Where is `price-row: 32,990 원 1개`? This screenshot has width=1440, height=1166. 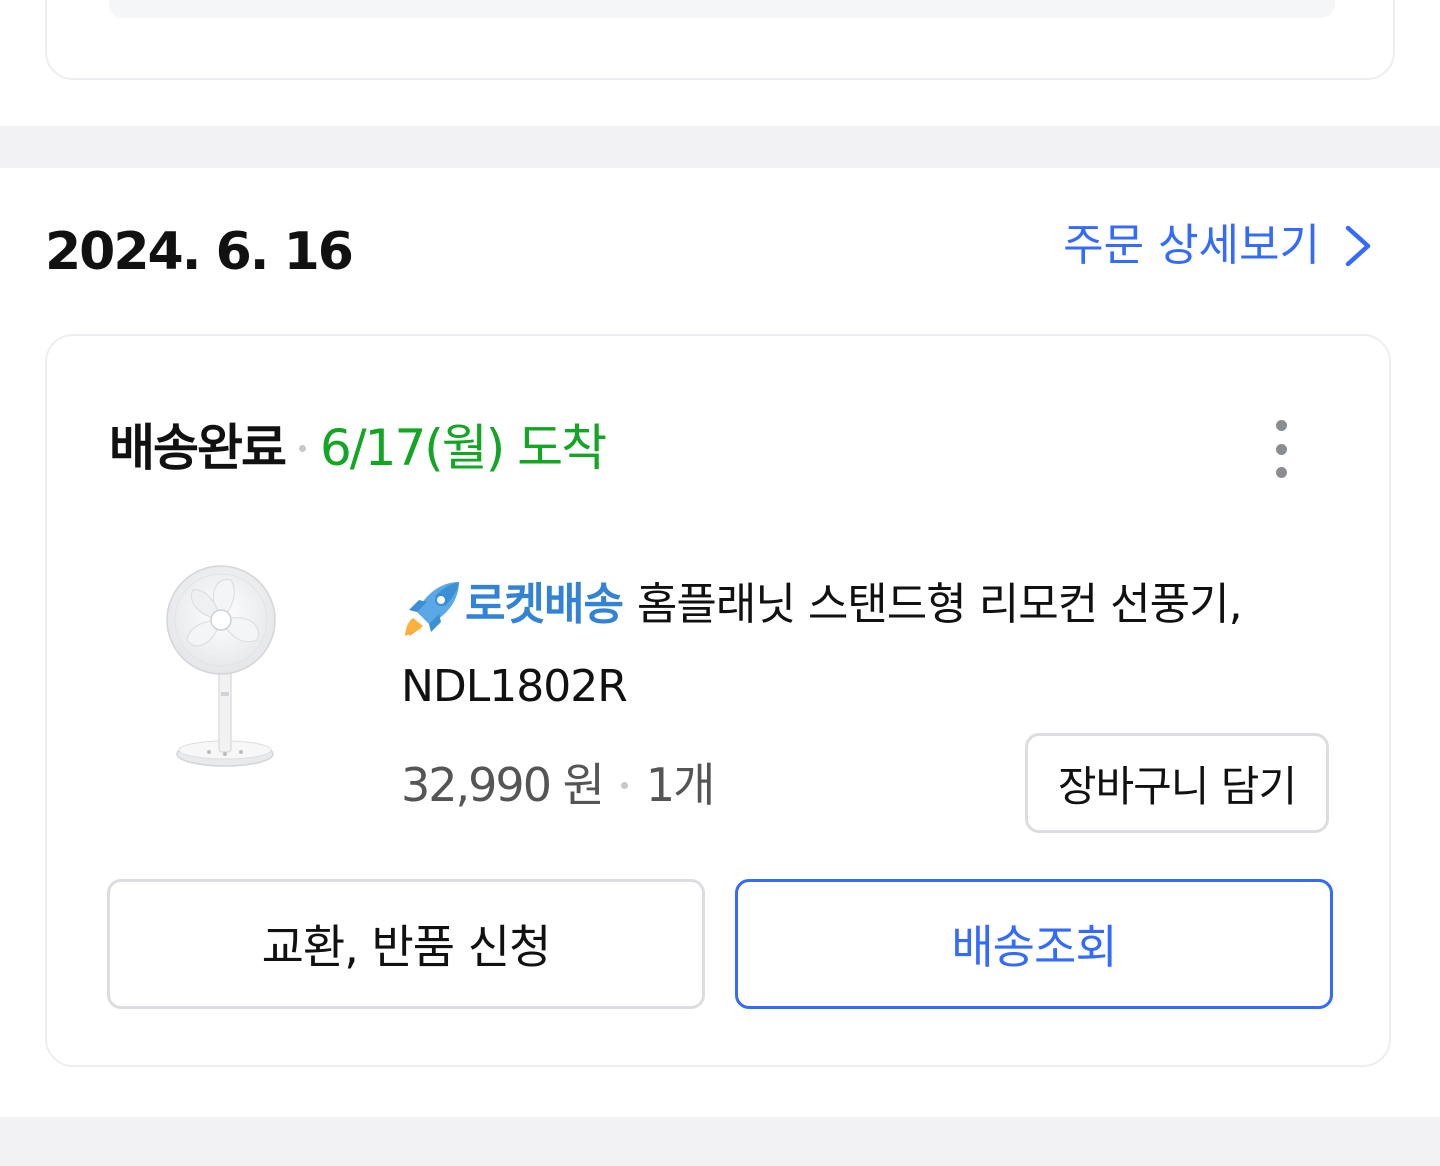 price-row: 32,990 원 1개 is located at coordinates (558, 785).